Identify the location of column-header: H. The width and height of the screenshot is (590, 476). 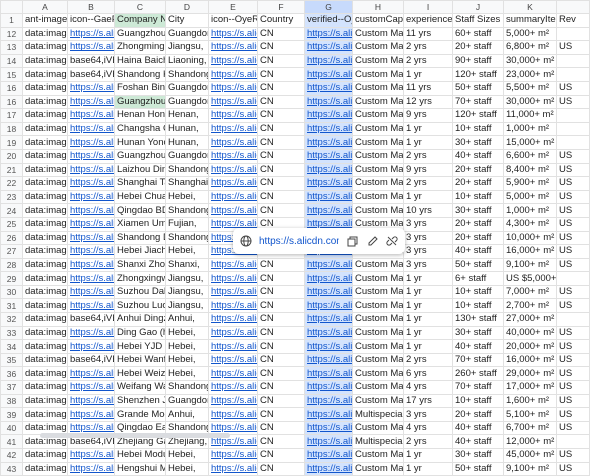
(378, 7).